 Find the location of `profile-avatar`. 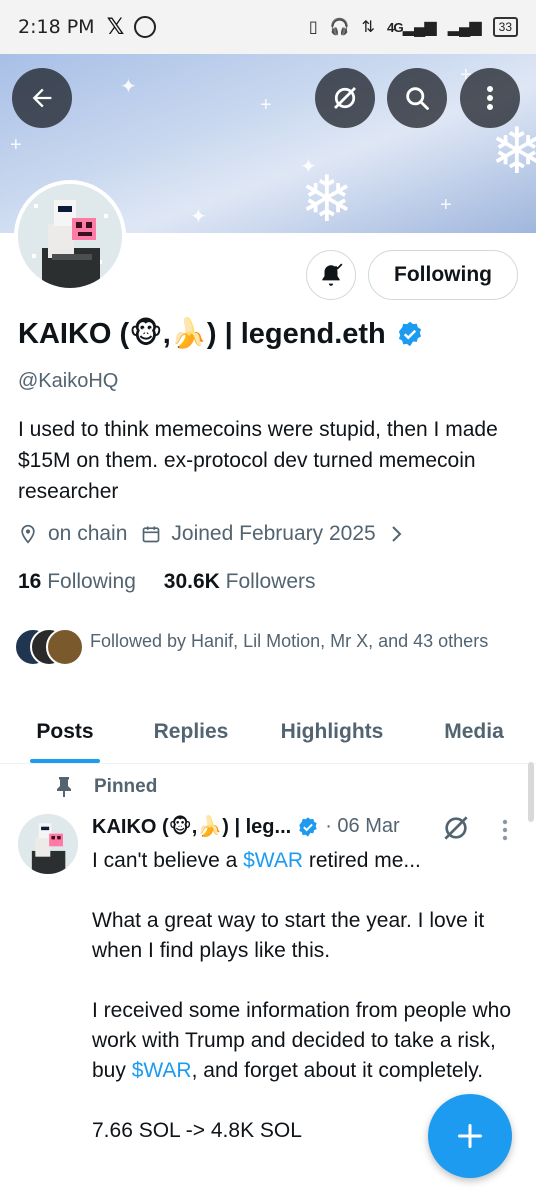

profile-avatar is located at coordinates (70, 236).